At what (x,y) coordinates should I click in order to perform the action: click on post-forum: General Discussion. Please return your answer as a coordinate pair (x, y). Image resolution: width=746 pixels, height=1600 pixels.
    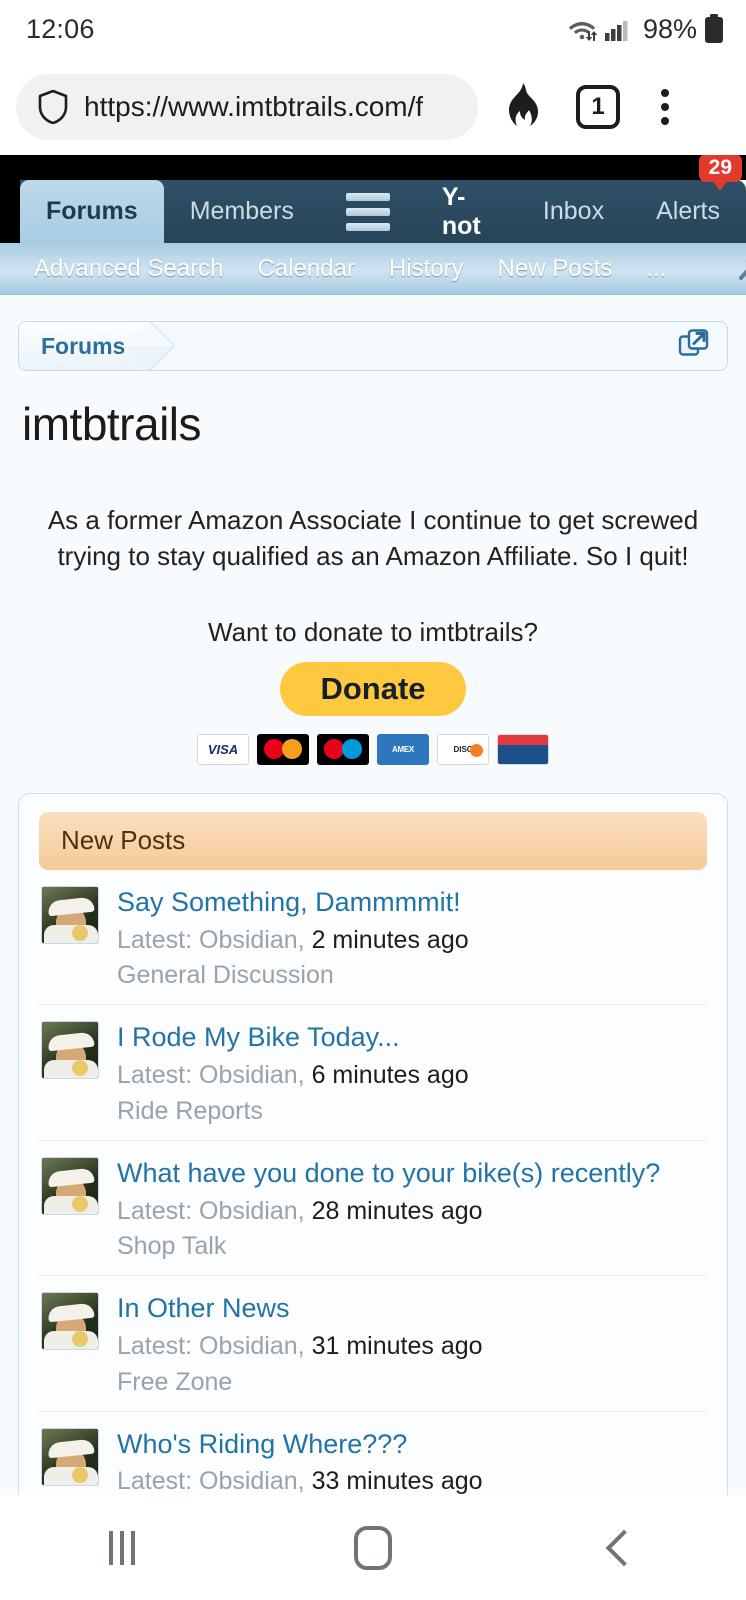
    Looking at the image, I should click on (411, 975).